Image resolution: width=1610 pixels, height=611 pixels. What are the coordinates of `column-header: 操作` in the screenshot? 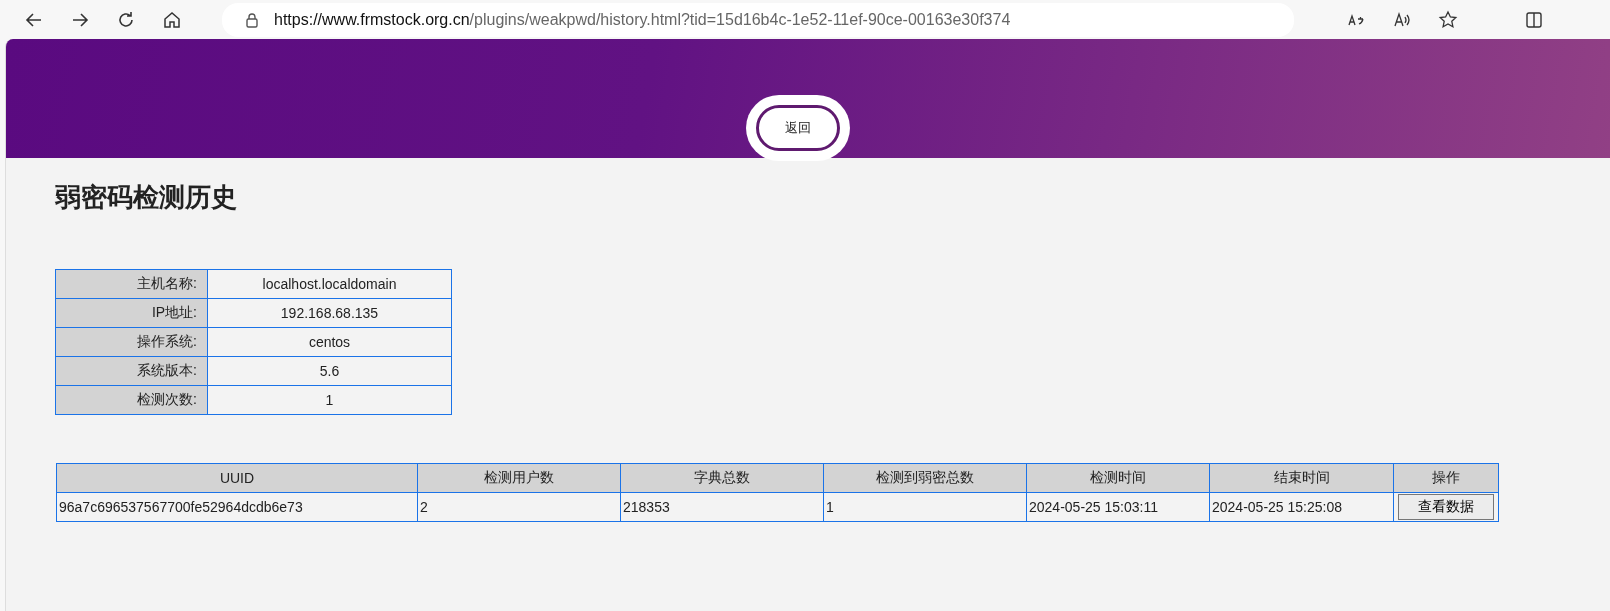 It's located at (1446, 478).